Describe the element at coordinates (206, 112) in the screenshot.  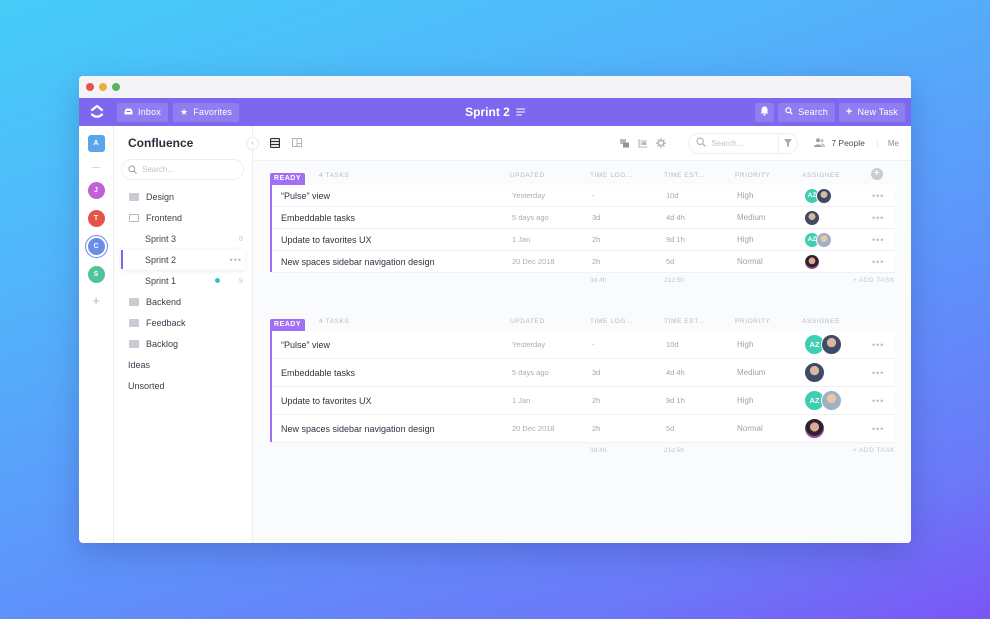
I see `favorites-button: ★ Favorites` at that location.